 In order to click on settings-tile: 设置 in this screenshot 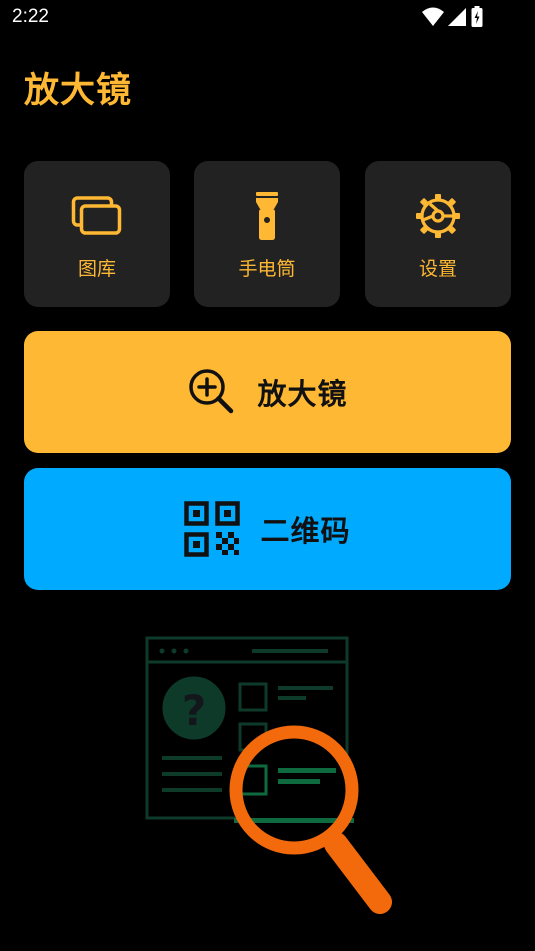, I will do `click(438, 234)`.